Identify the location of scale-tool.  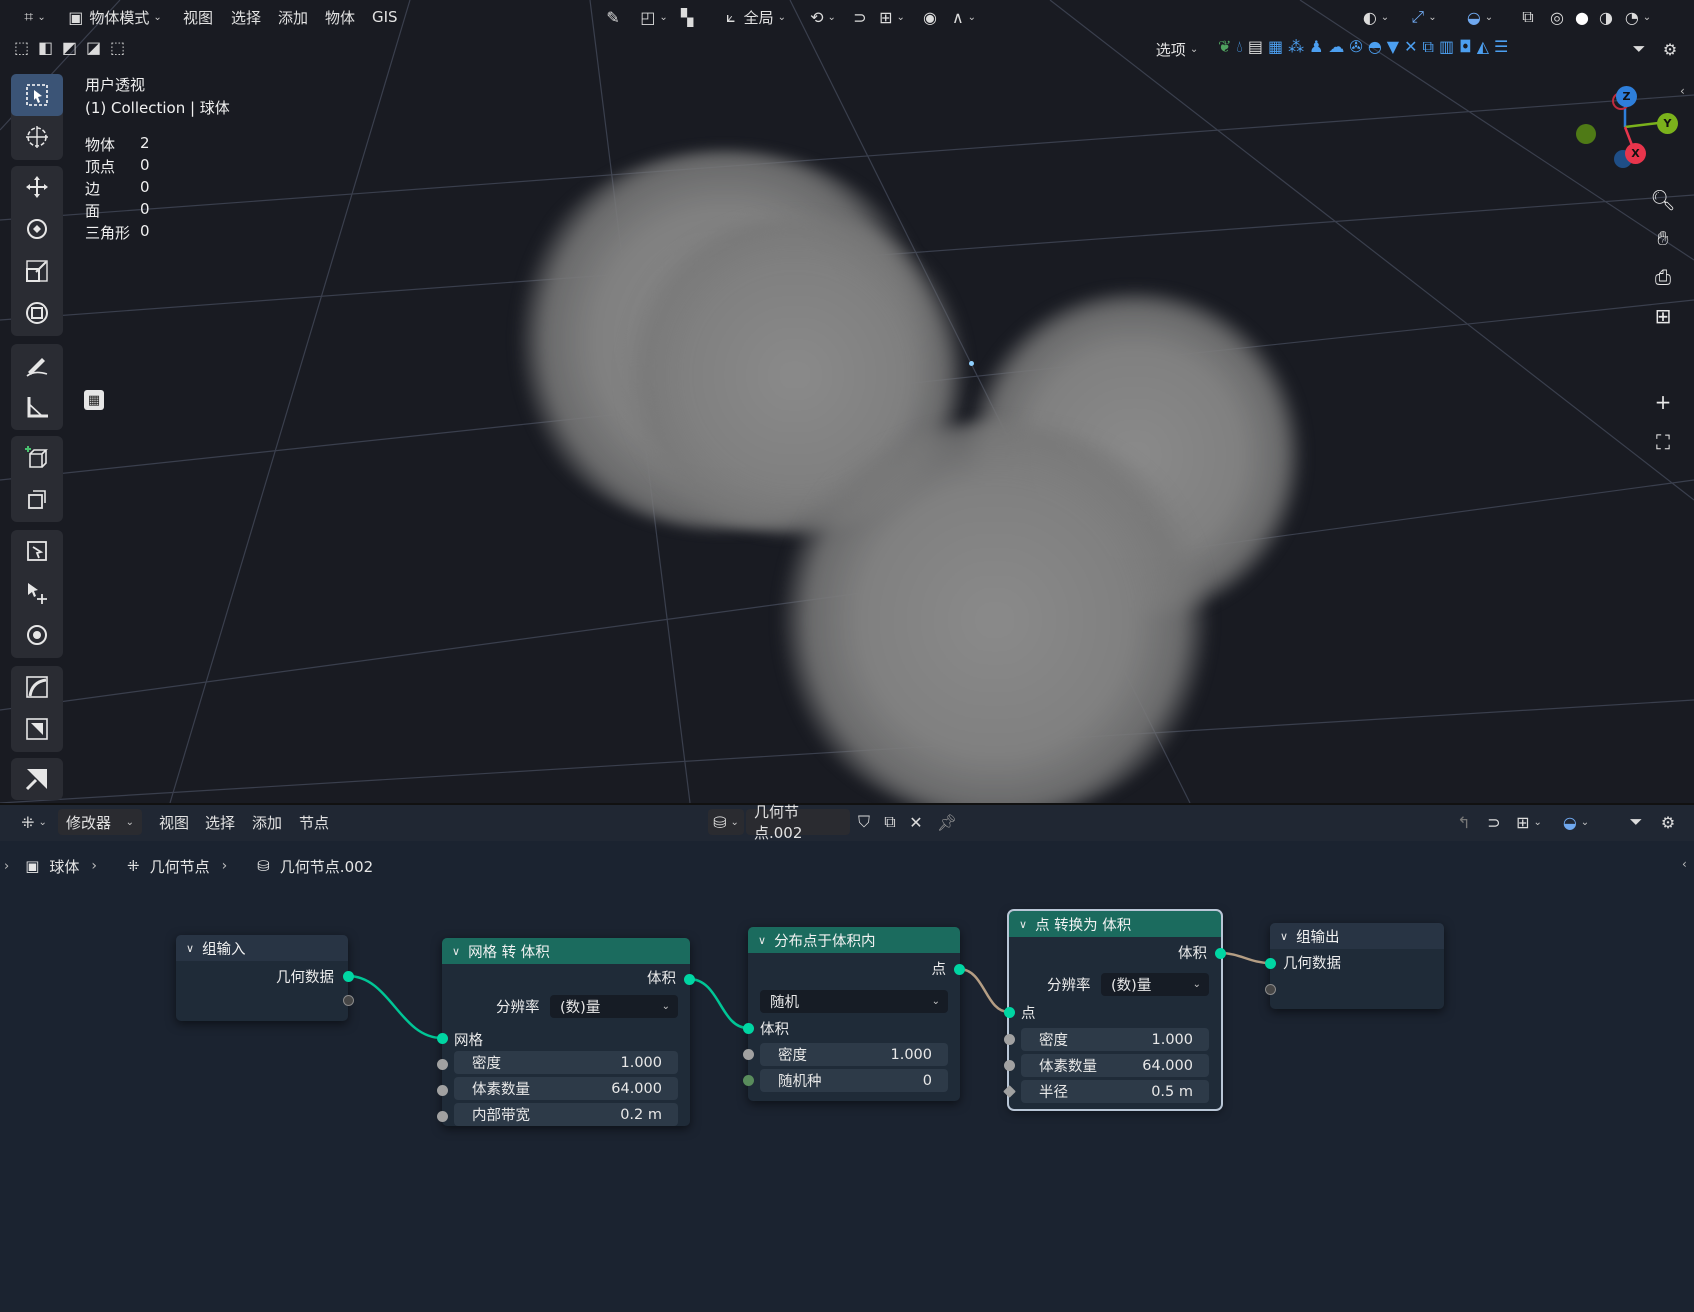
(37, 271).